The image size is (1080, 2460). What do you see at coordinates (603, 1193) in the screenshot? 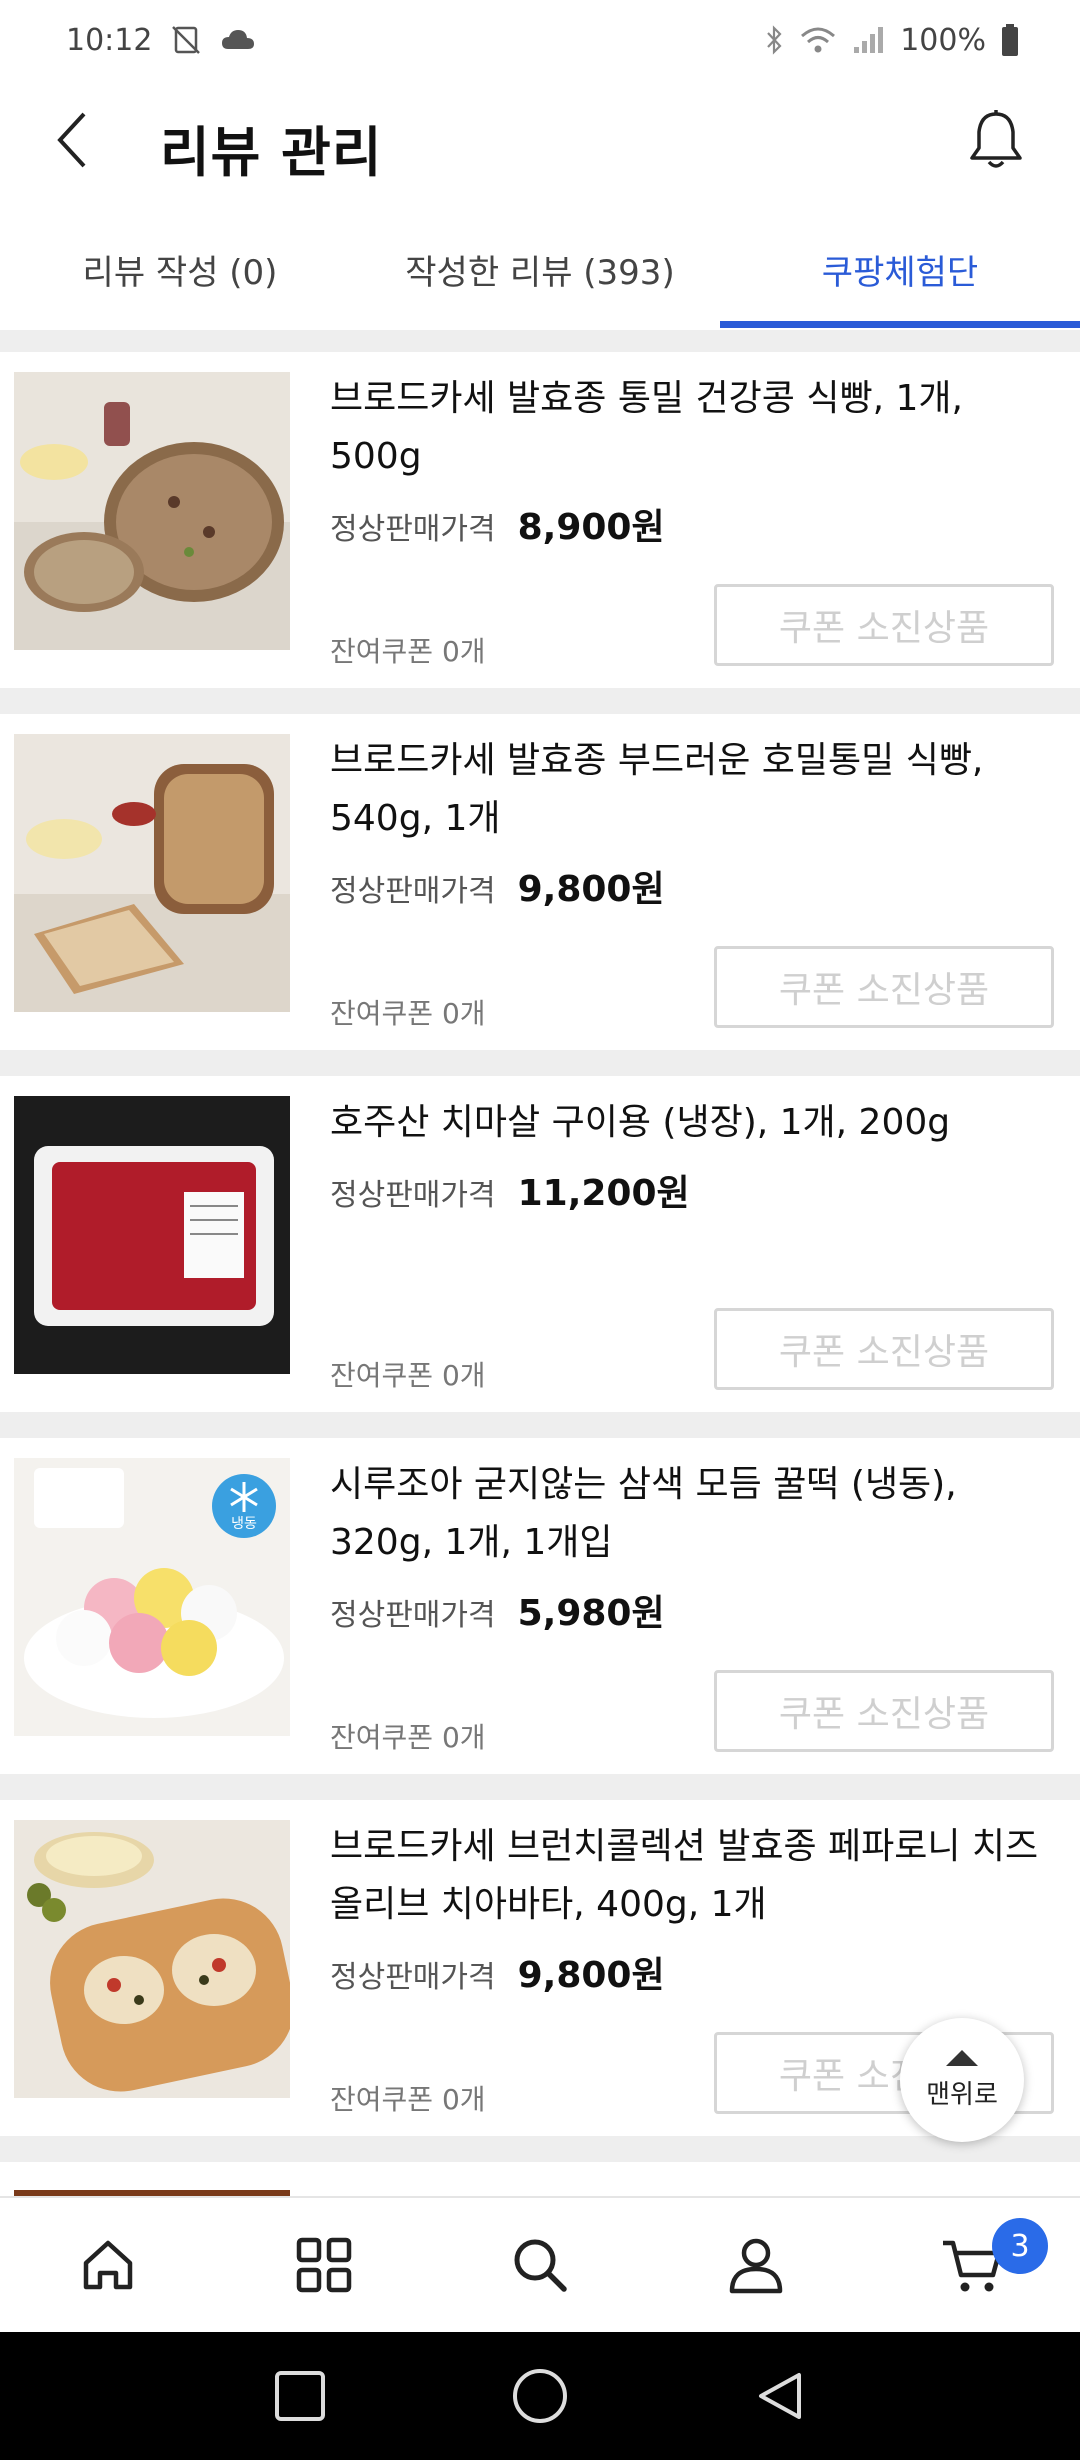
I see `price-value: 11,200원` at bounding box center [603, 1193].